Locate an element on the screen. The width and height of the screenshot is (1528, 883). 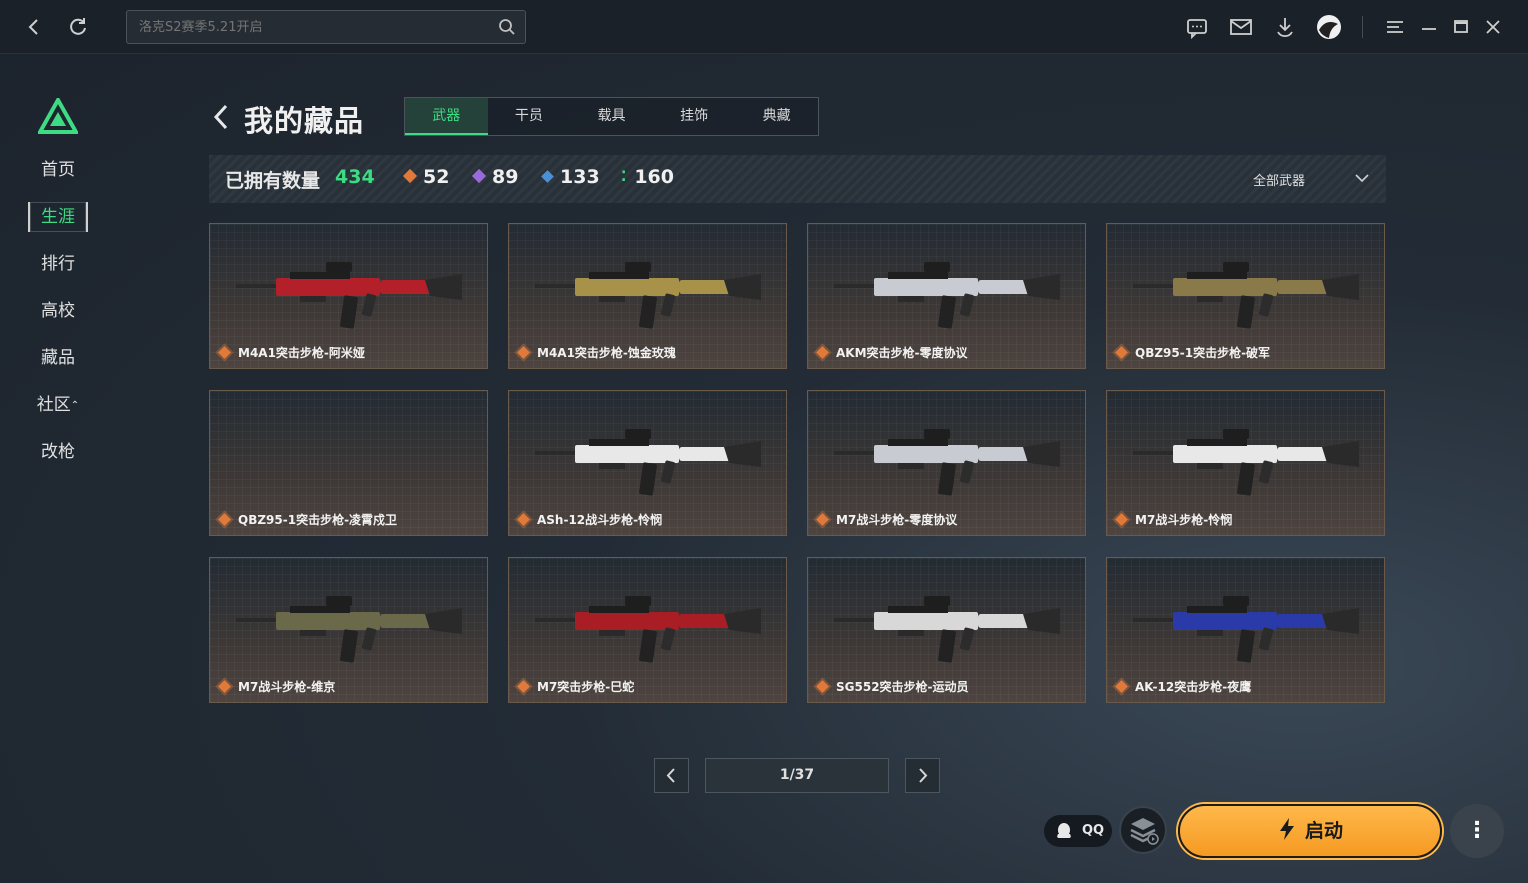
dots-icon: ⁚ is located at coordinates (624, 177).